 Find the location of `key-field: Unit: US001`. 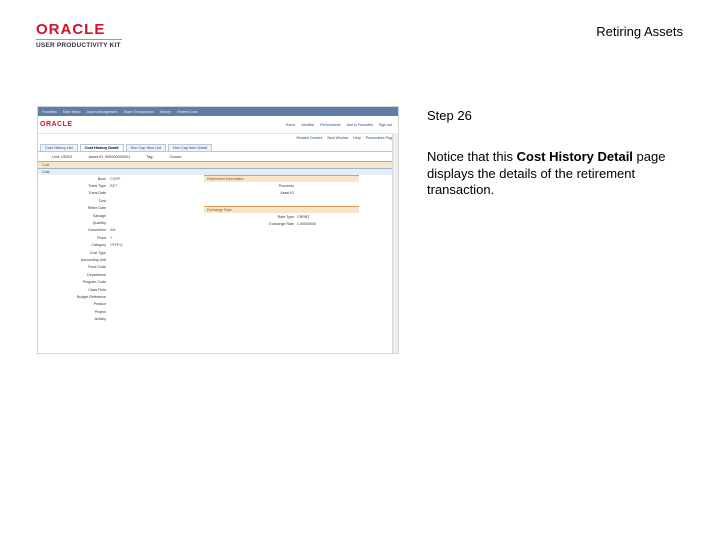

key-field: Unit: US001 is located at coordinates (62, 156).